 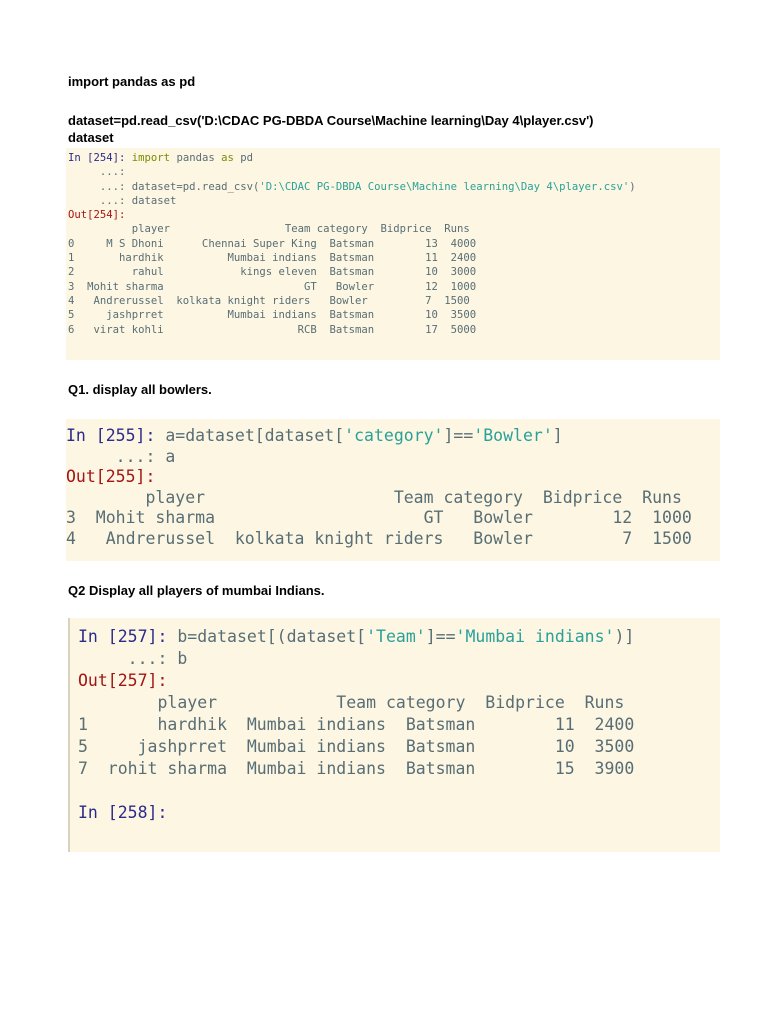 What do you see at coordinates (255, 435) in the screenshot?
I see `code: a=dataset[dataset[` at bounding box center [255, 435].